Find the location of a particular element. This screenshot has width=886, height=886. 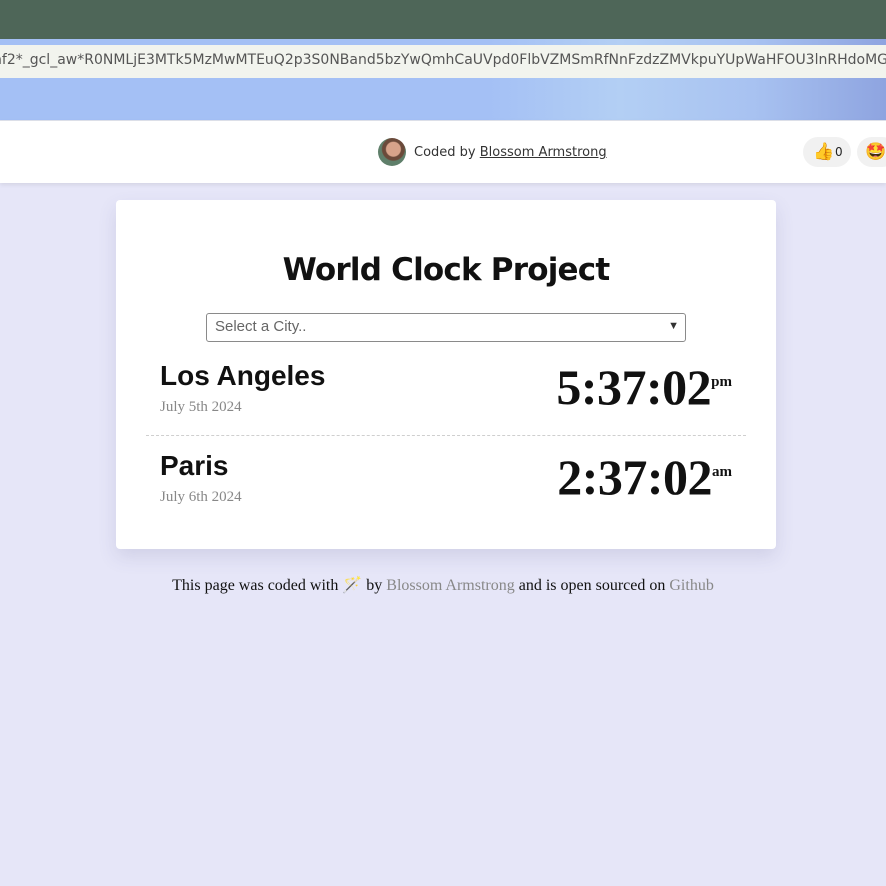

footer-text: This page was coded with is located at coordinates (255, 585).